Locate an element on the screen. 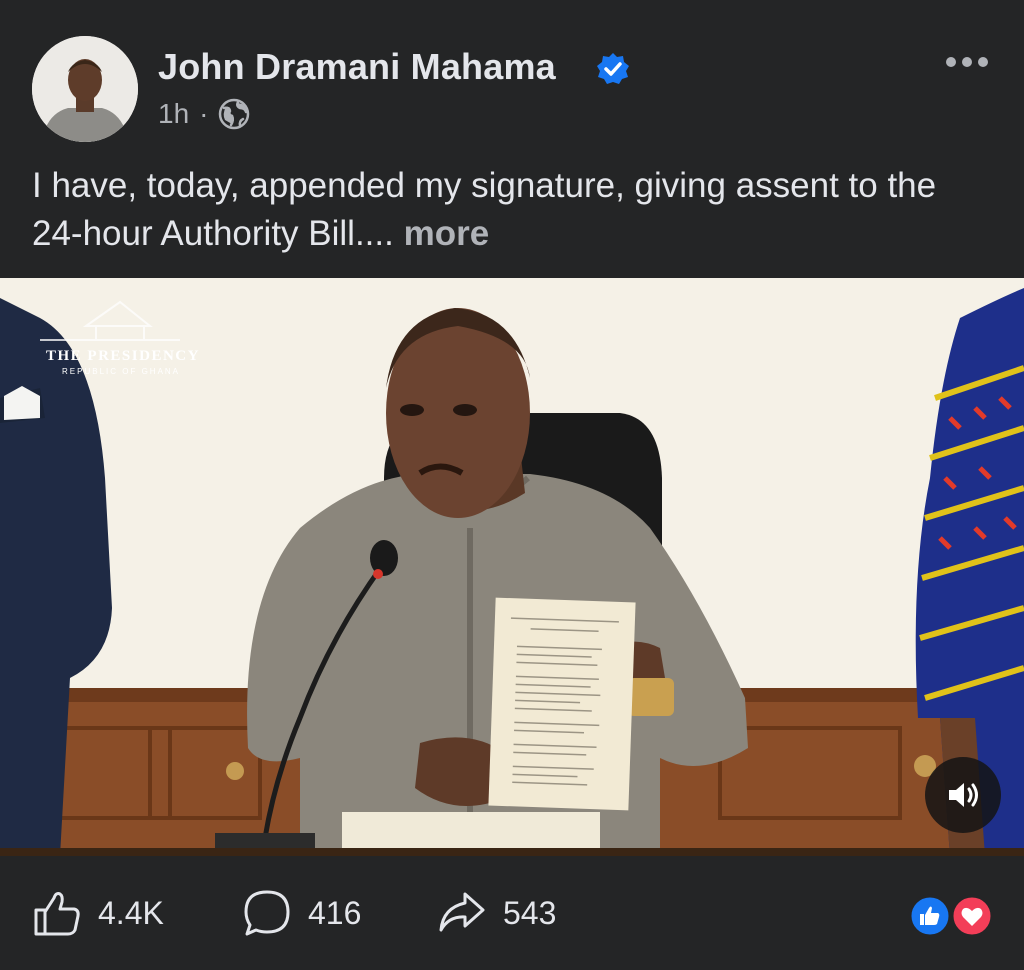 Image resolution: width=1024 pixels, height=970 pixels. watermark-title: THE PRESIDENCY is located at coordinates (123, 356).